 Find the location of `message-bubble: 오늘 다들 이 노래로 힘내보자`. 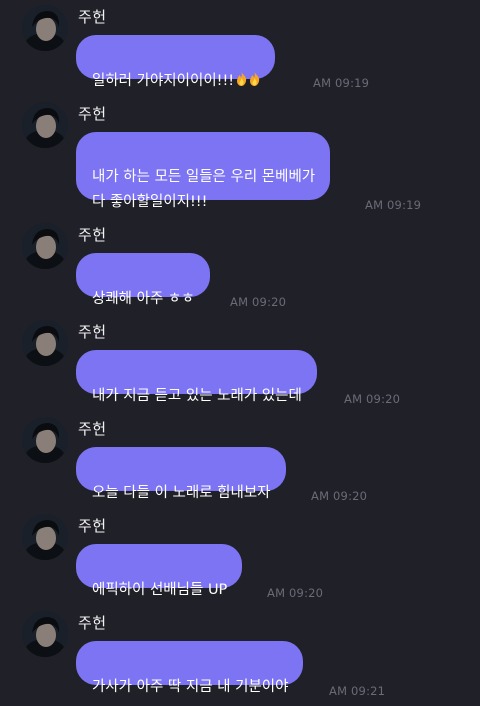

message-bubble: 오늘 다들 이 노래로 힘내보자 is located at coordinates (181, 474).